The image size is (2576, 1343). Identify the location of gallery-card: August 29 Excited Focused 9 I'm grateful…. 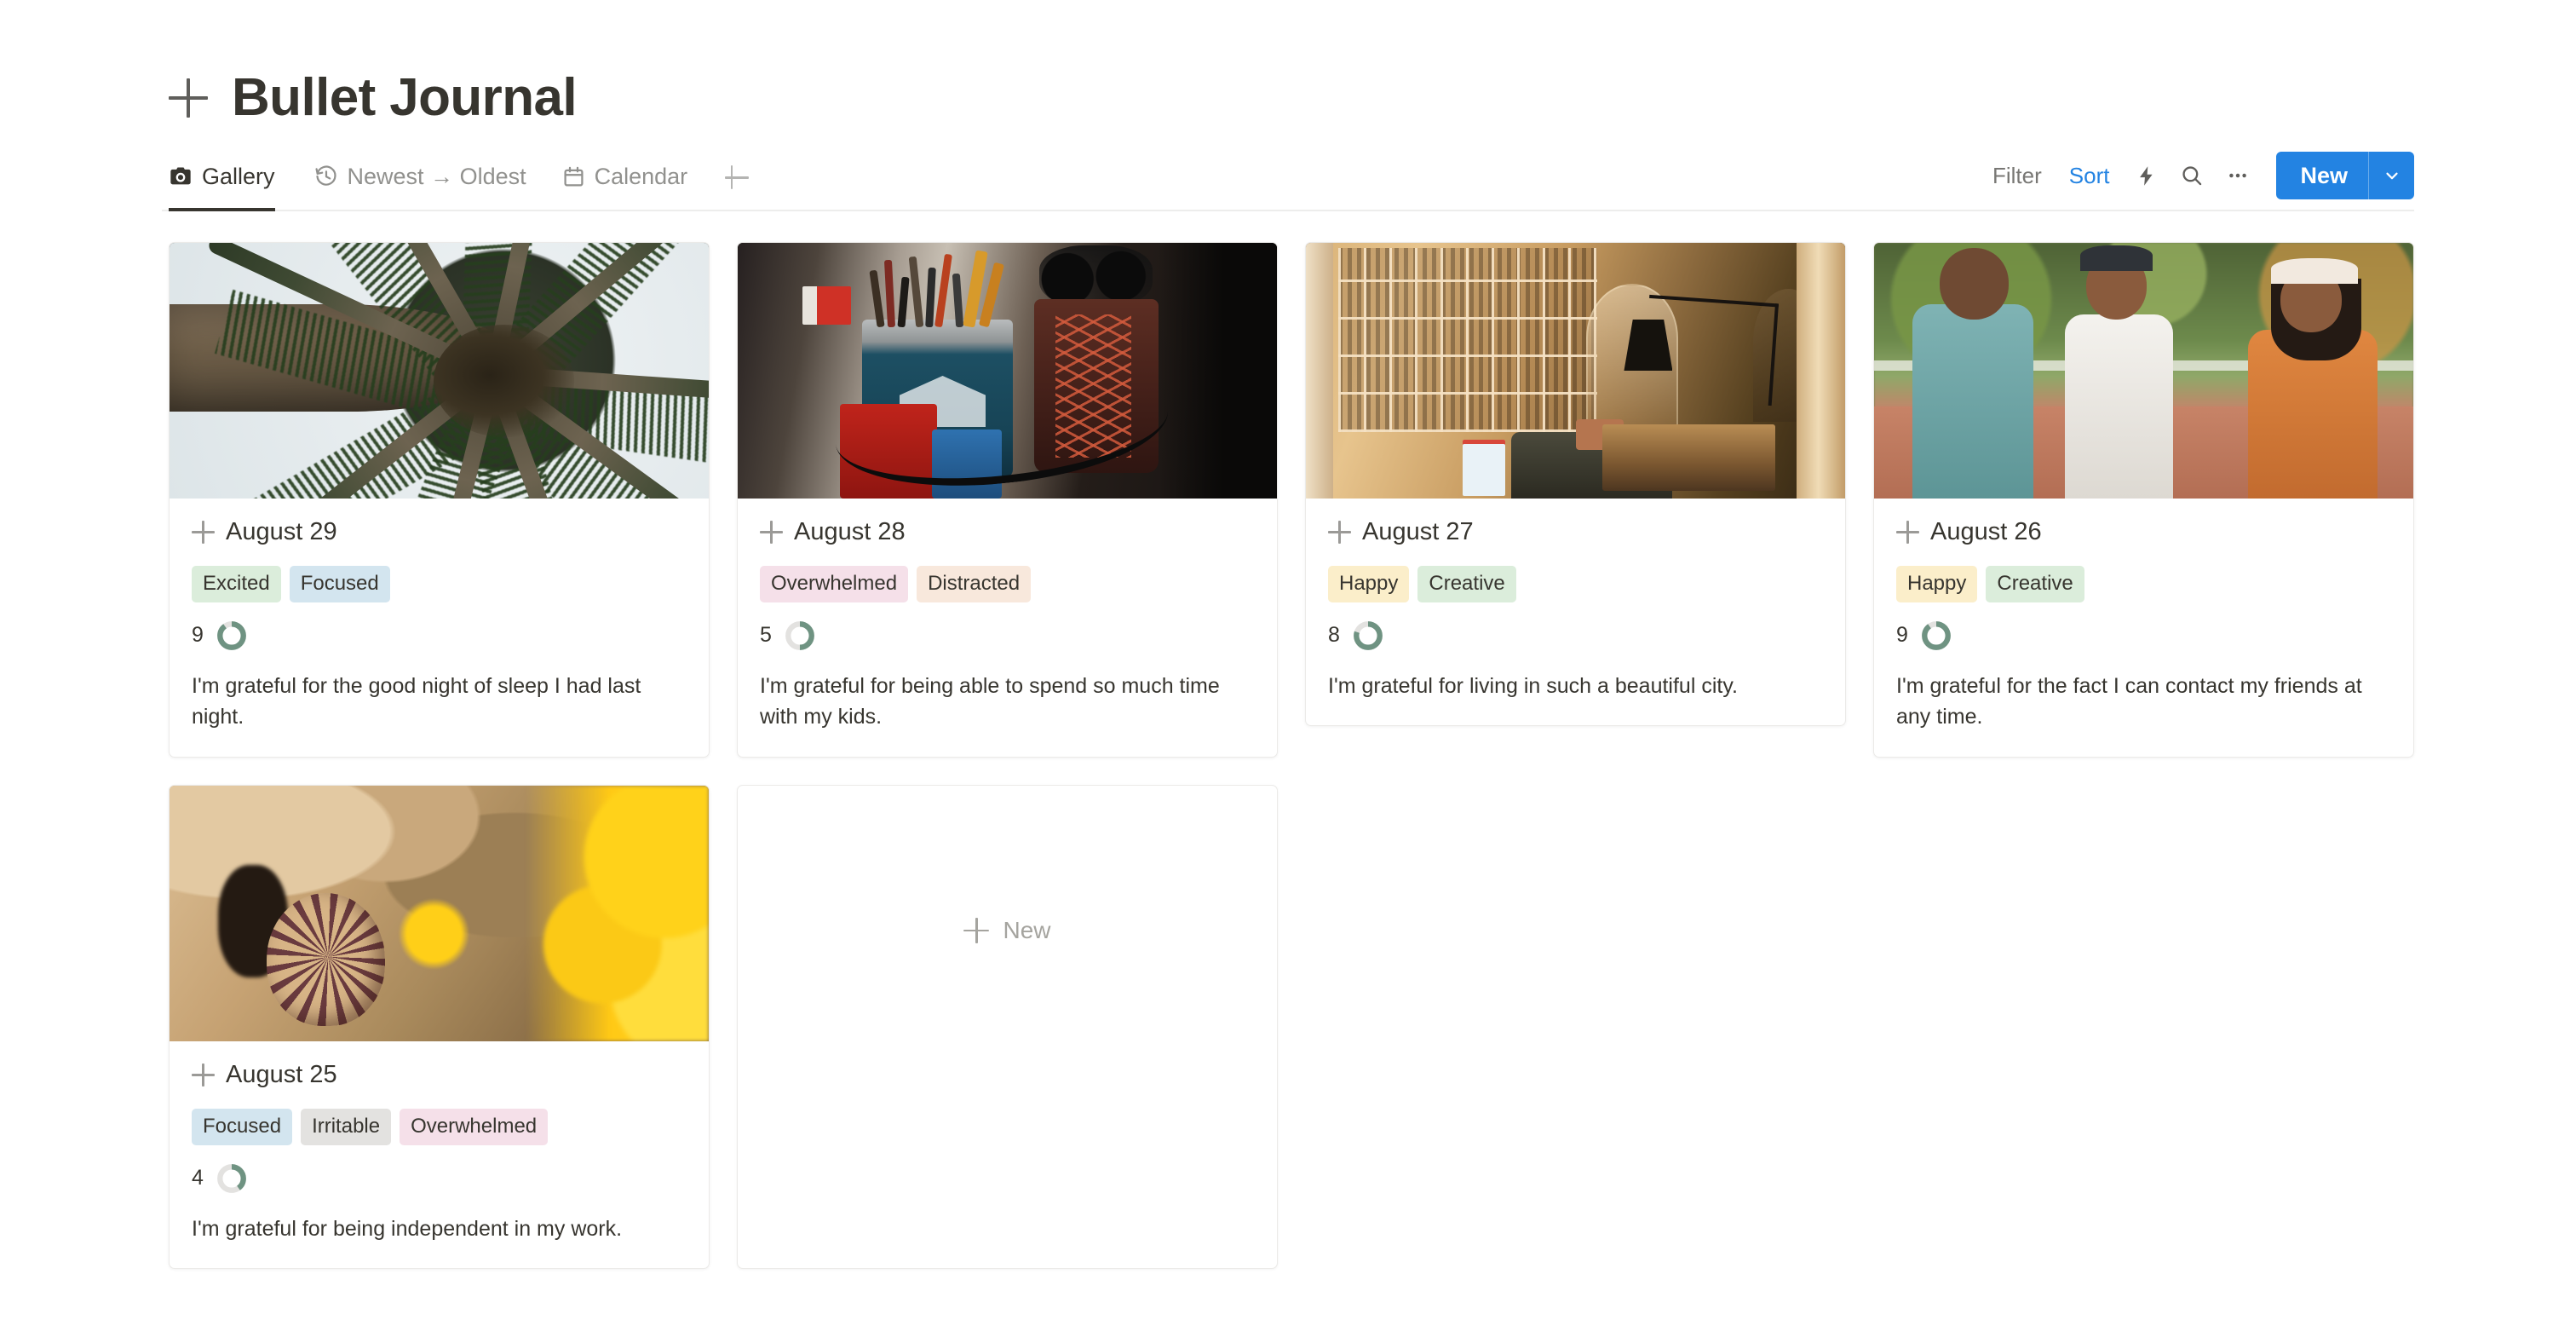
(440, 500).